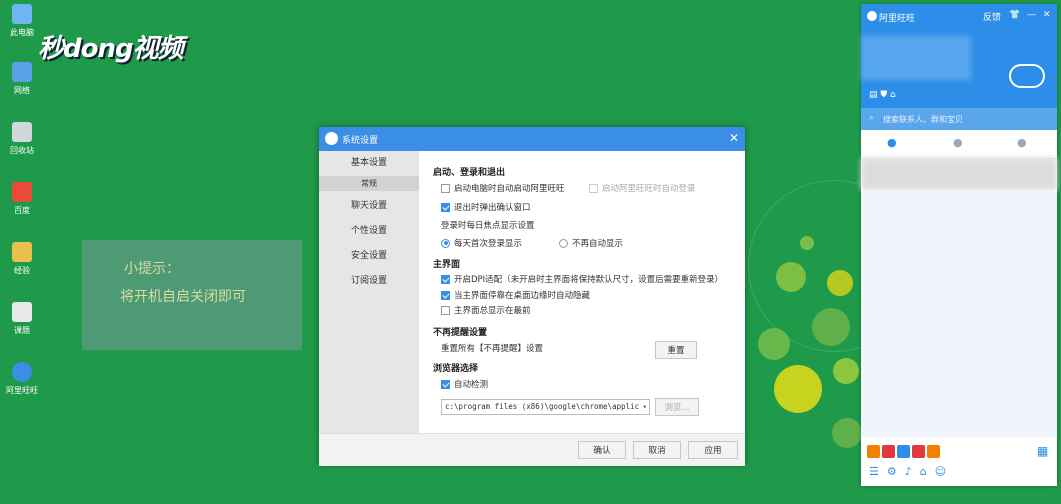  What do you see at coordinates (445, 295) in the screenshot?
I see `auto-hide-checkbox` at bounding box center [445, 295].